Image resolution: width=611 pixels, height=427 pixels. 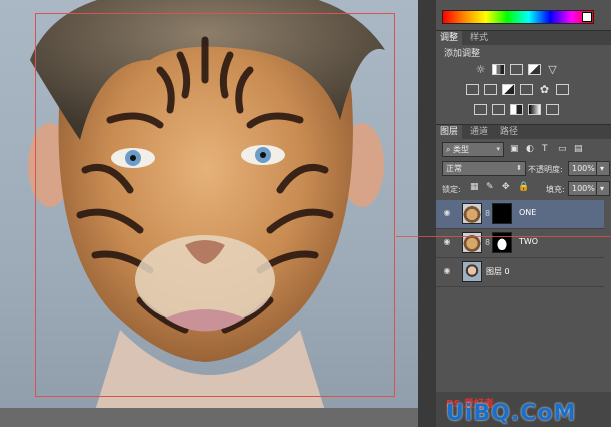 I want to click on tab-layers: 图层, so click(x=449, y=132).